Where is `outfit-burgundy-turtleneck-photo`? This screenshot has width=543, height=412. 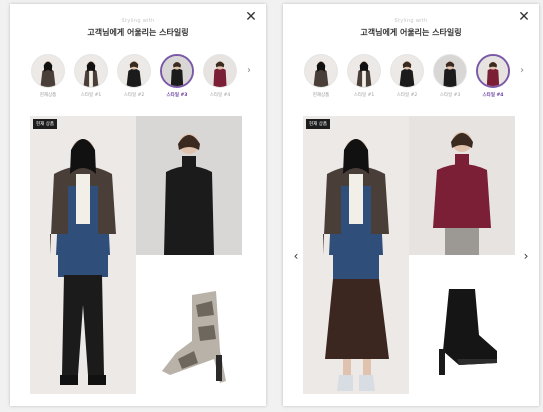 outfit-burgundy-turtleneck-photo is located at coordinates (462, 185).